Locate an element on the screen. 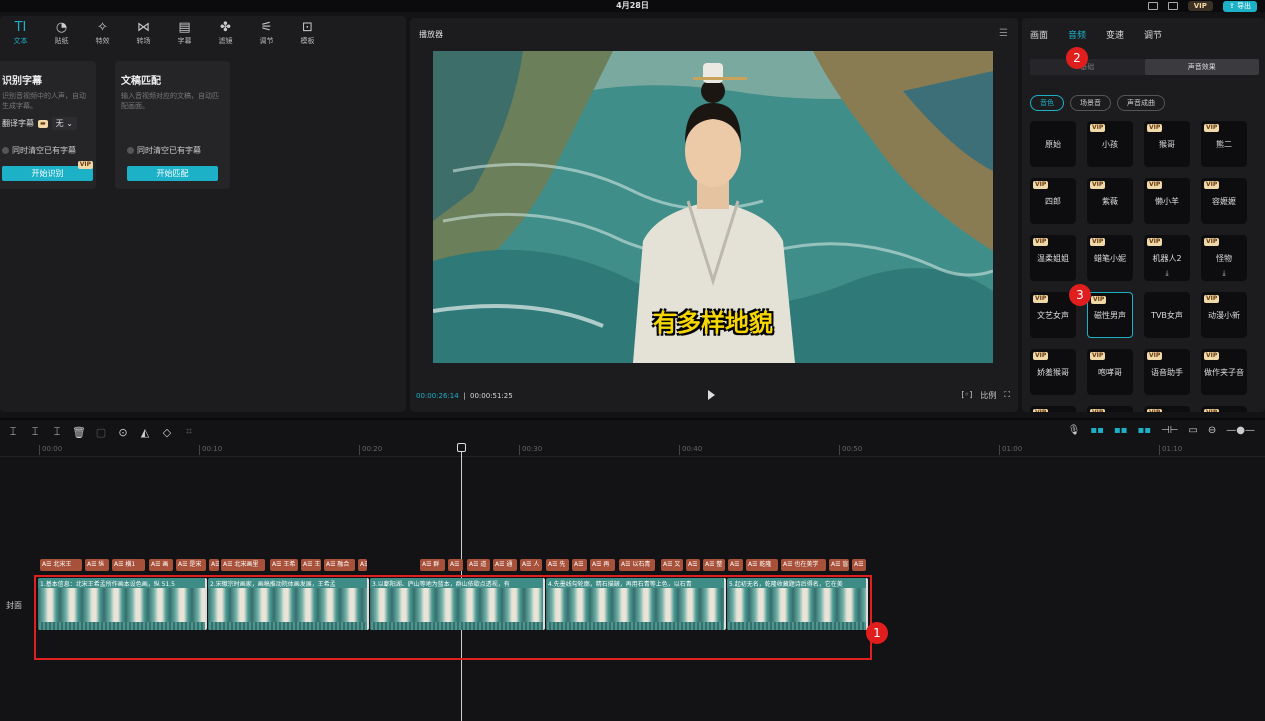  split-icon: ⌶ is located at coordinates (13, 432).